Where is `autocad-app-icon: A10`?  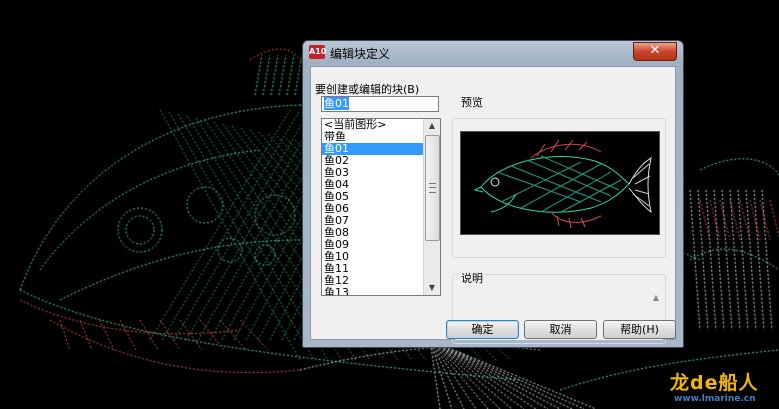
autocad-app-icon: A10 is located at coordinates (317, 52).